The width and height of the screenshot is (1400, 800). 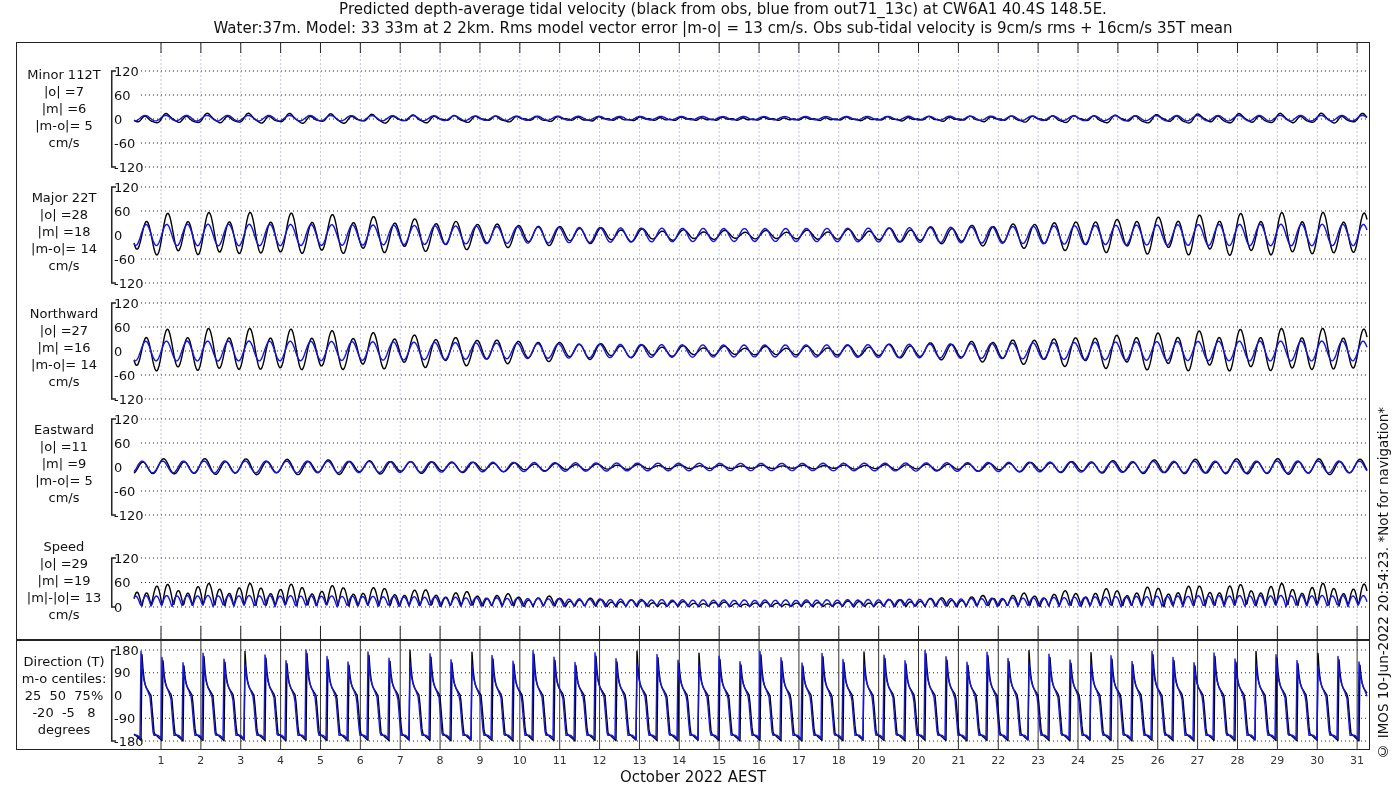 What do you see at coordinates (719, 760) in the screenshot?
I see `x-tick-label: 15` at bounding box center [719, 760].